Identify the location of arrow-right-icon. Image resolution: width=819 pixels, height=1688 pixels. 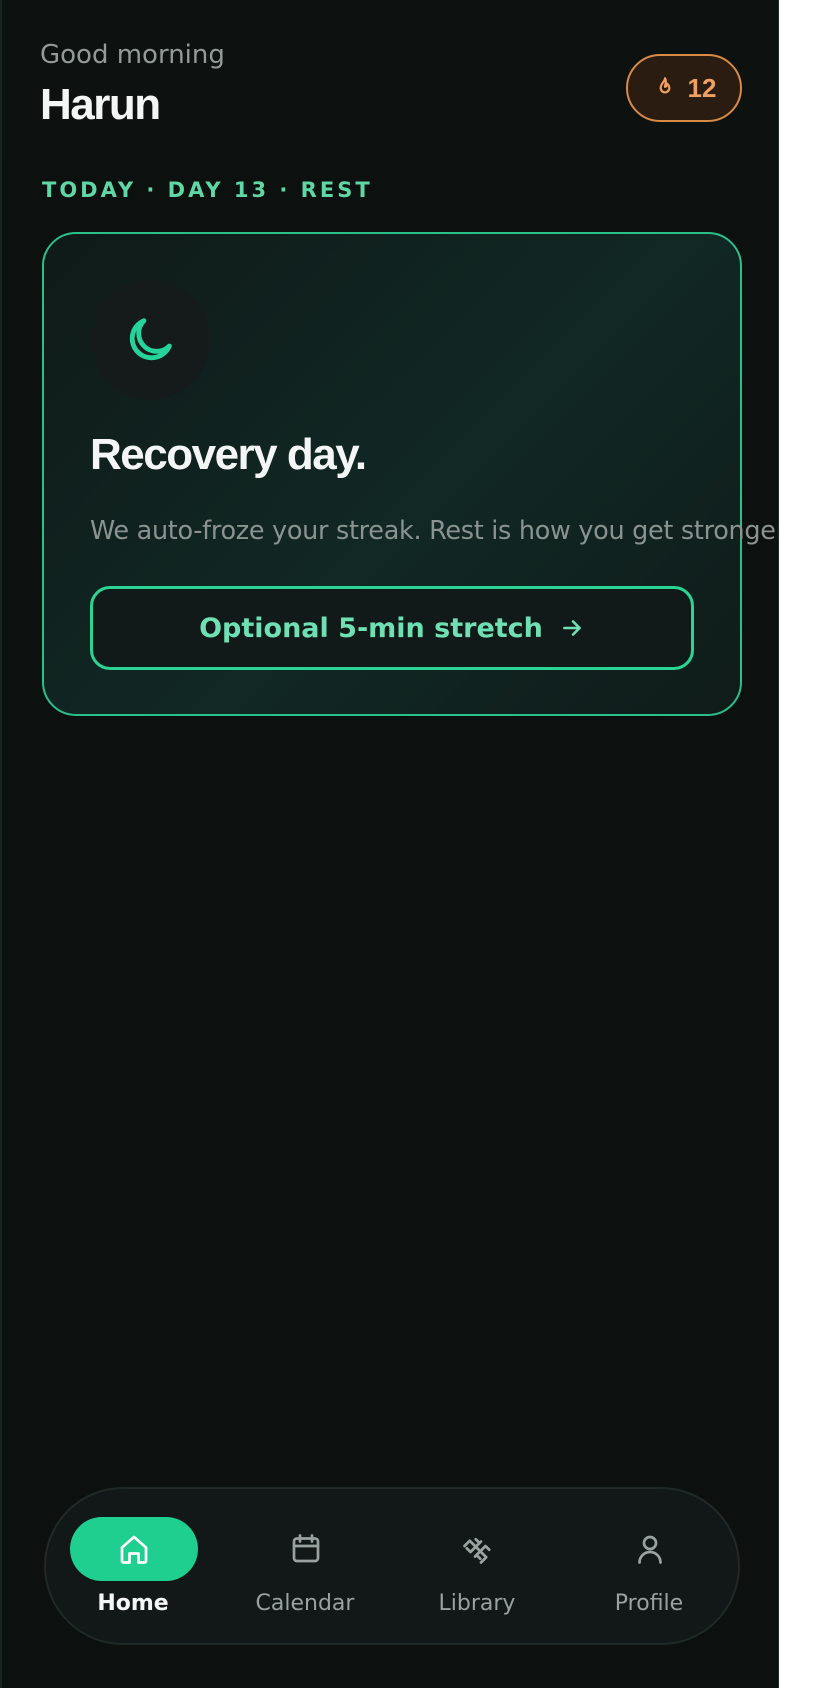
(572, 628).